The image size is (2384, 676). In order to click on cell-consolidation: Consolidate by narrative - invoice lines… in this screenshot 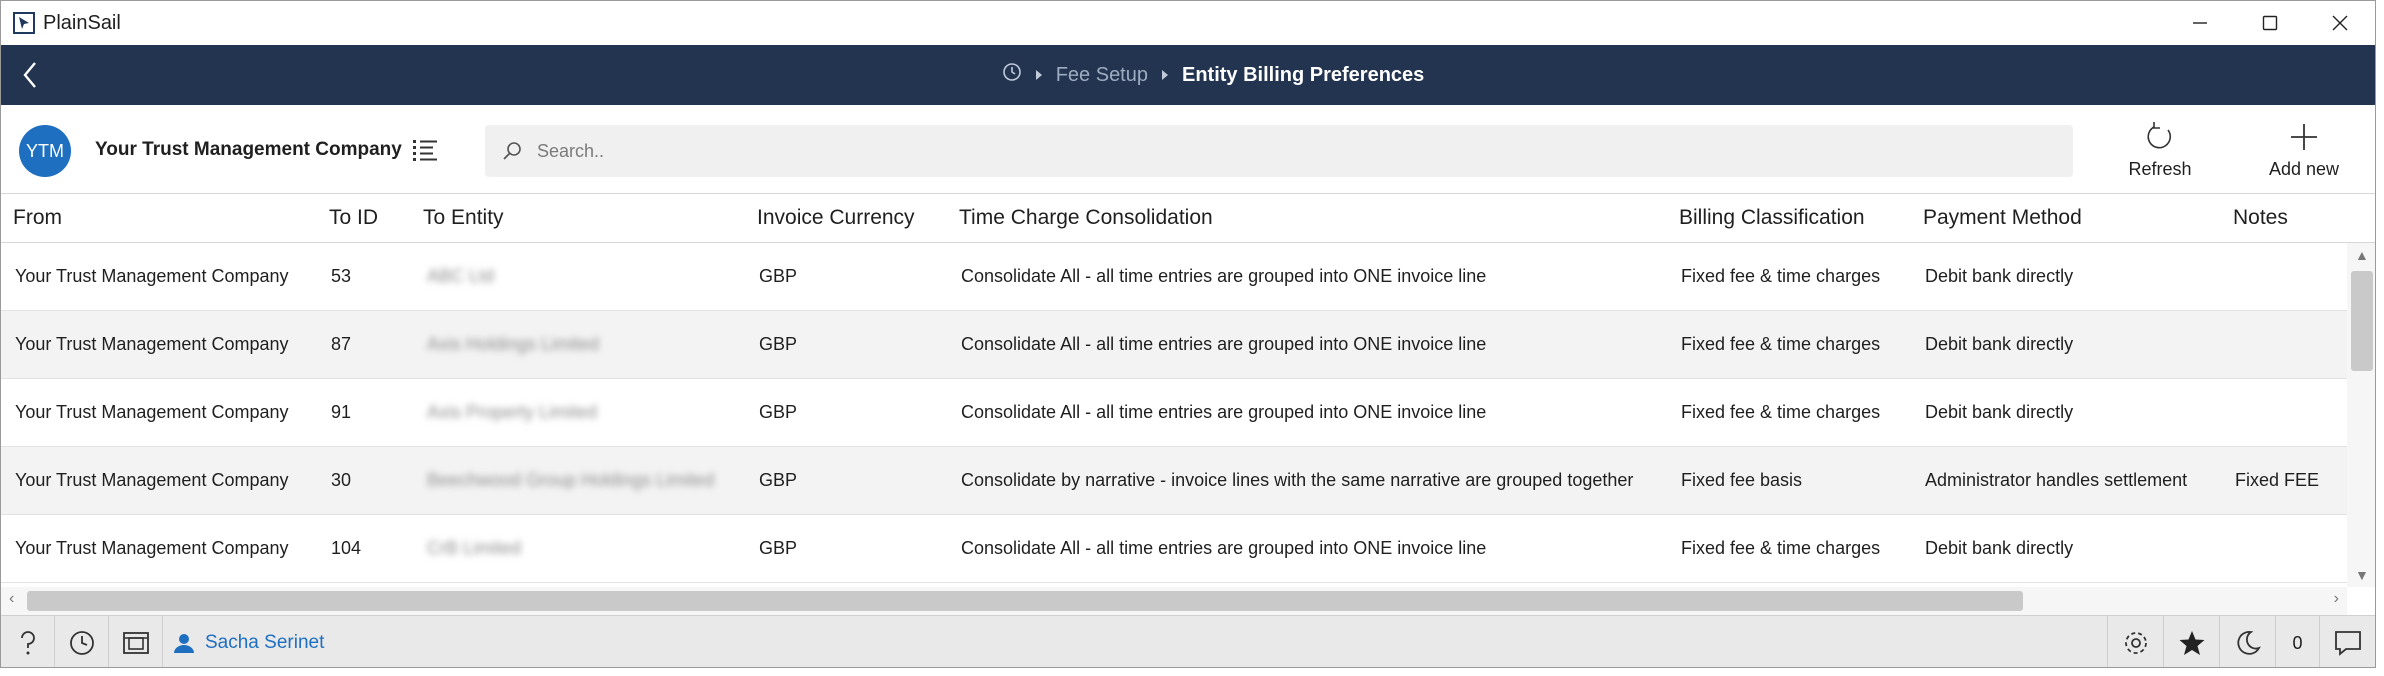, I will do `click(1297, 480)`.